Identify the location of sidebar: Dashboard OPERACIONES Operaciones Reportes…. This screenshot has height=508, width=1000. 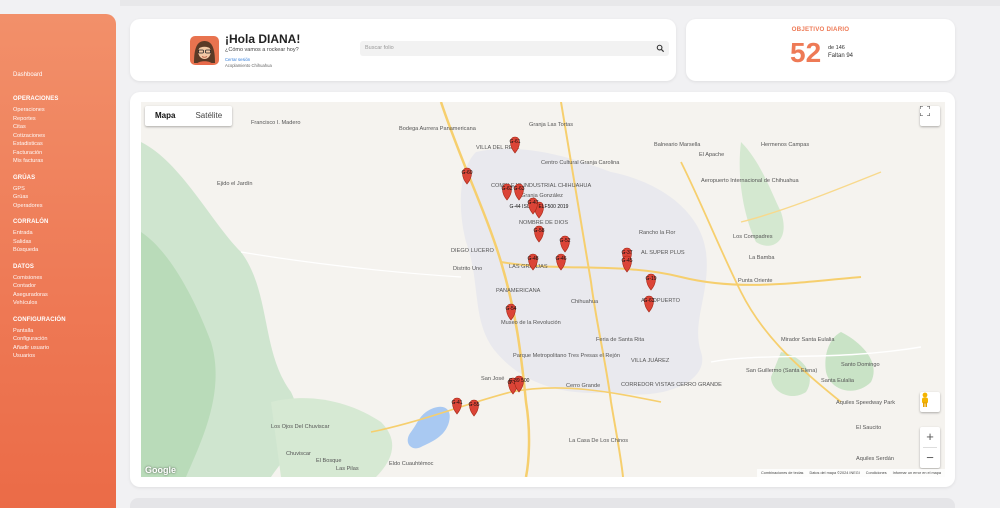
(58, 261).